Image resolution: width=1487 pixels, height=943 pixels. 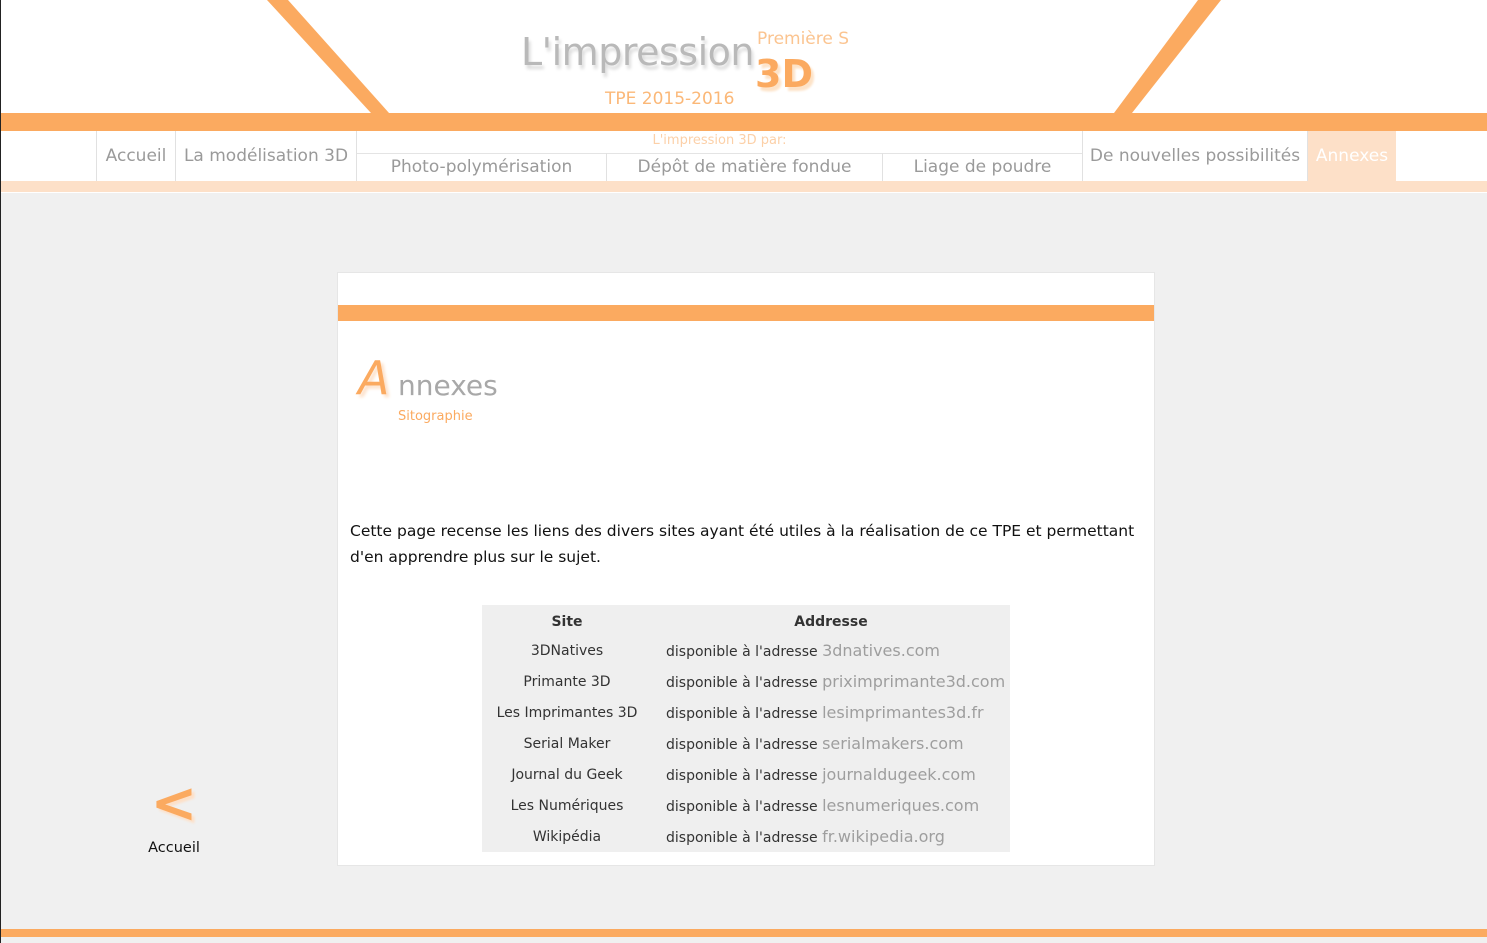 What do you see at coordinates (881, 650) in the screenshot?
I see `site-link: 3dnatives.com` at bounding box center [881, 650].